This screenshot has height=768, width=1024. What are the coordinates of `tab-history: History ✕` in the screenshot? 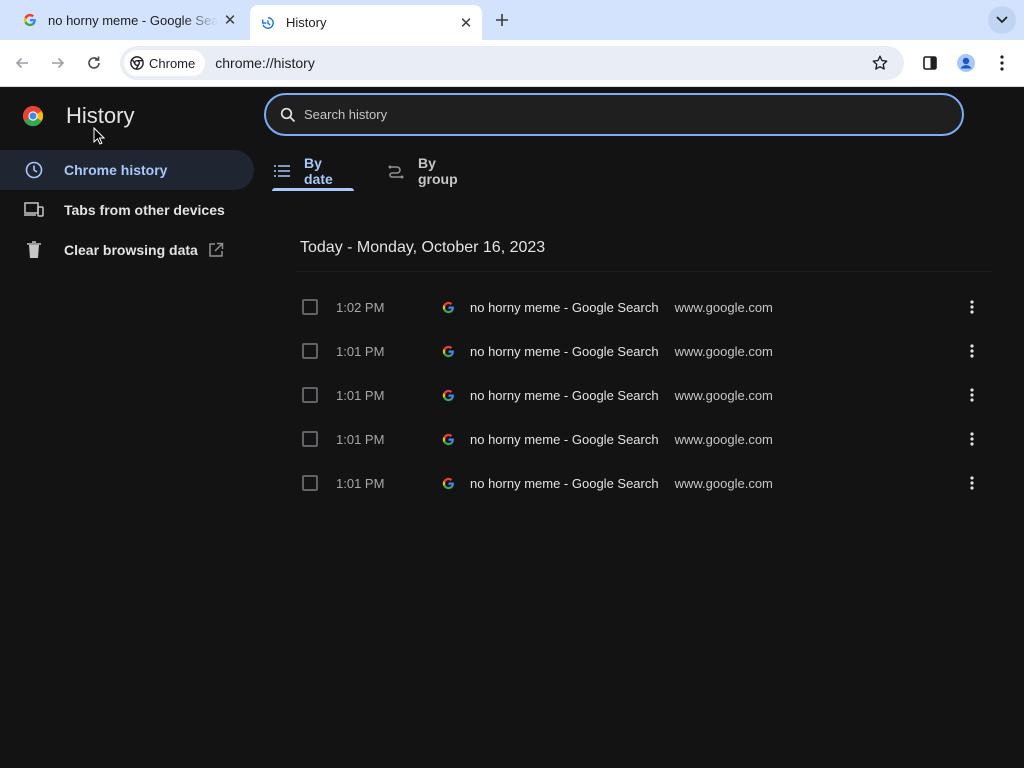 It's located at (366, 22).